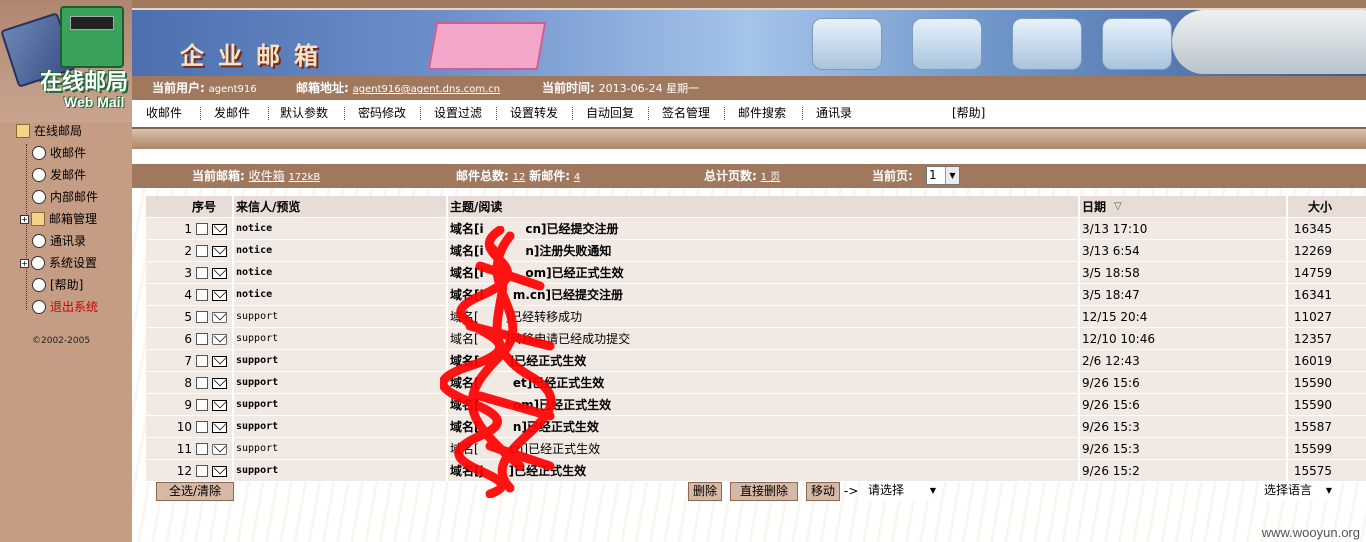  I want to click on move-arrow: ->, so click(851, 491).